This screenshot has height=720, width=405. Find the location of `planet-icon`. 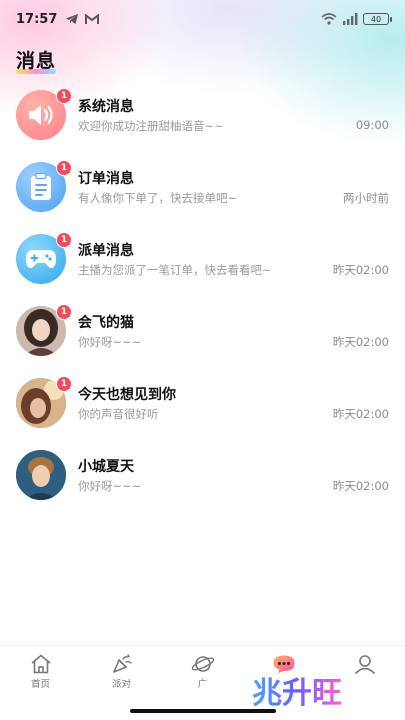

planet-icon is located at coordinates (202, 664).